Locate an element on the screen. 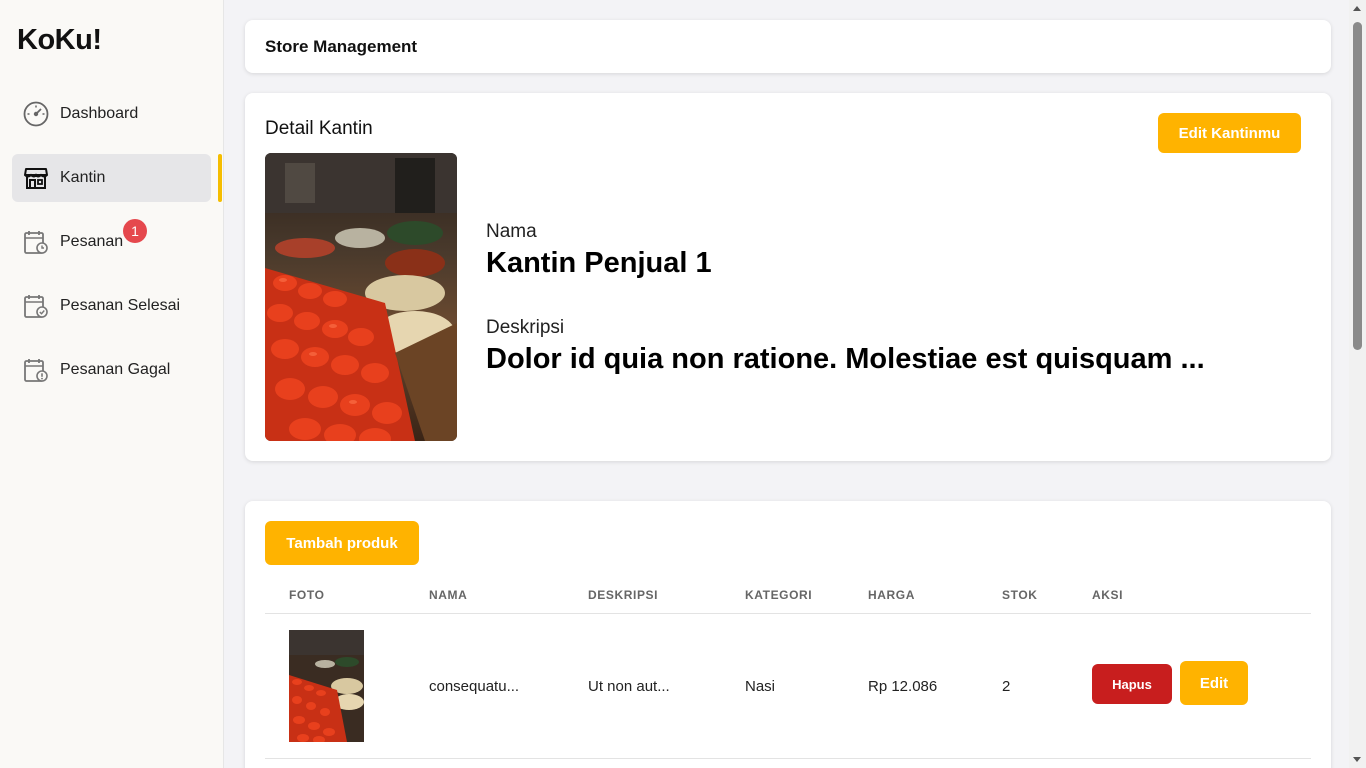 The image size is (1366, 768). edit-product-button: Edit is located at coordinates (1214, 683).